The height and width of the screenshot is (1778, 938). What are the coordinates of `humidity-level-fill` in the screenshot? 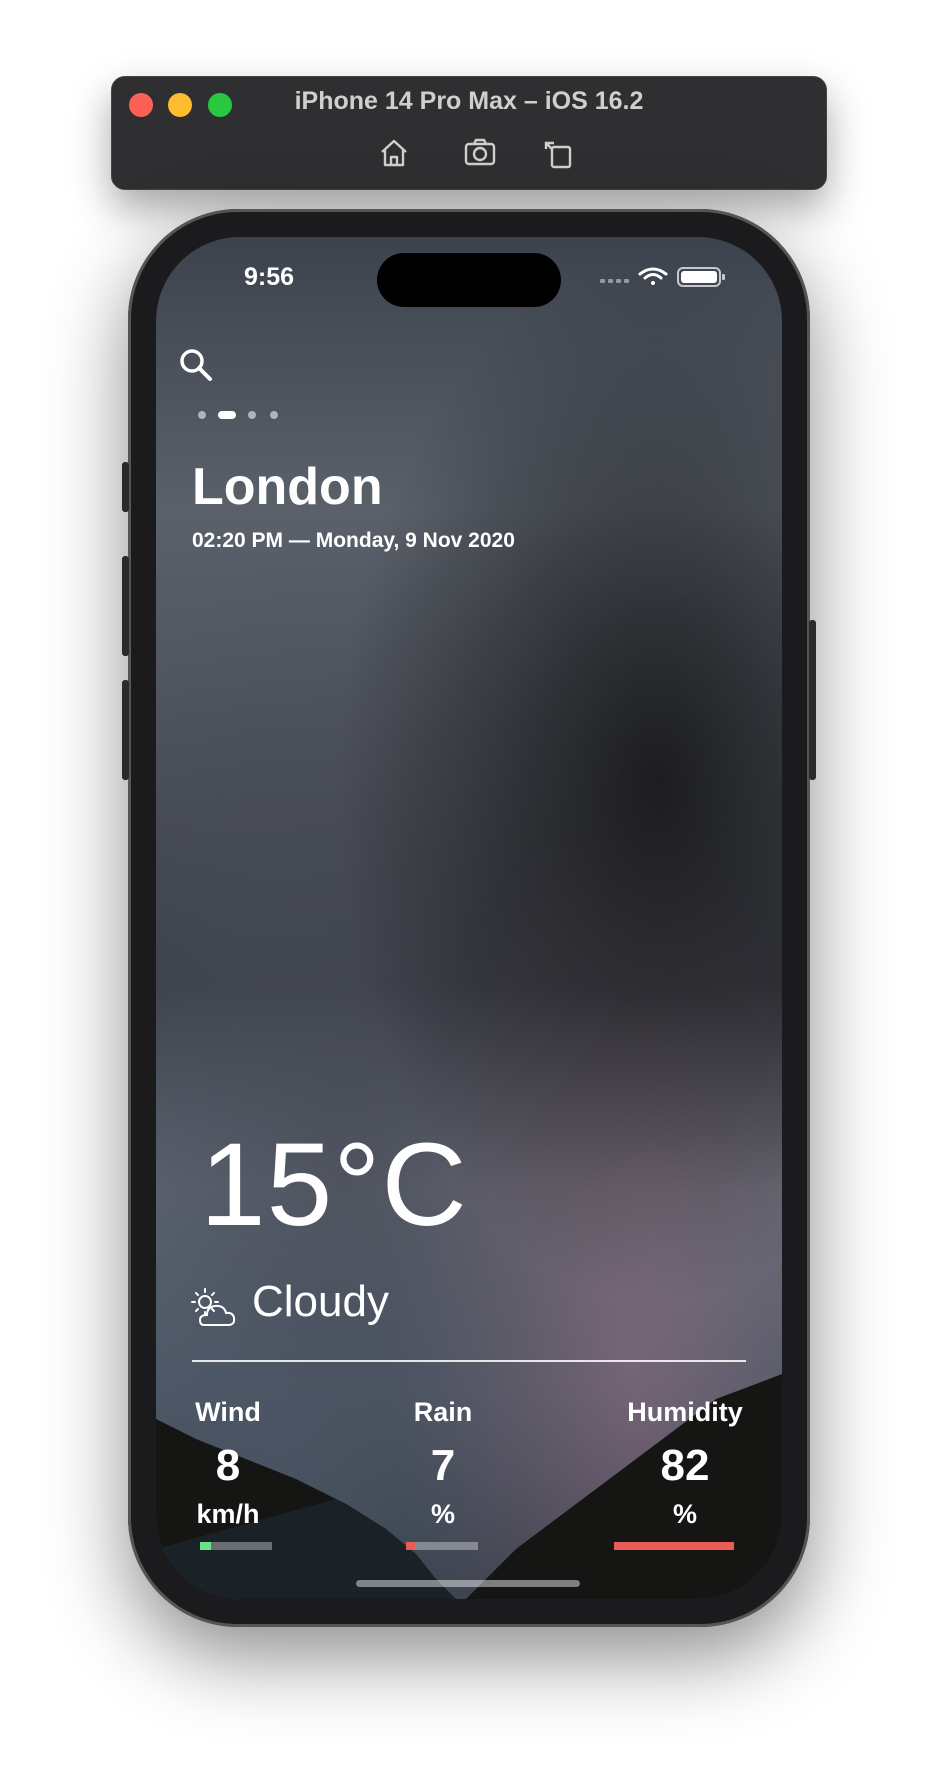 It's located at (674, 1546).